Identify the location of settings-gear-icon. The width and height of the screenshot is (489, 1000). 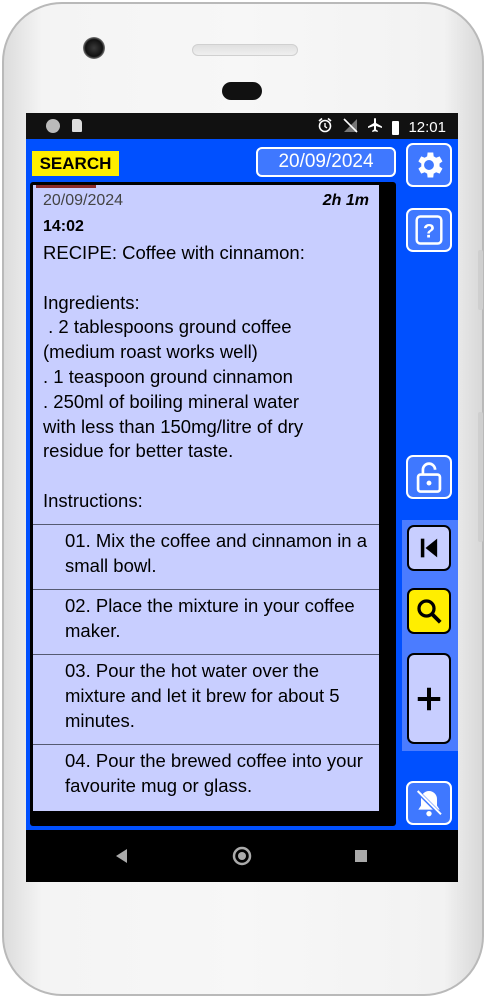
(430, 165).